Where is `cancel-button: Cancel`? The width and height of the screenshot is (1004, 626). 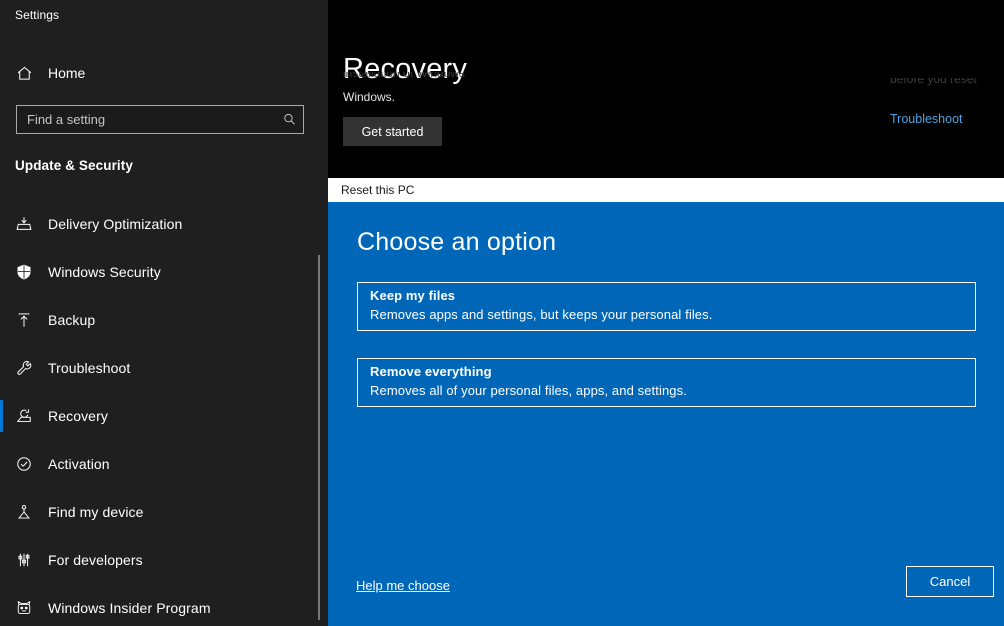 cancel-button: Cancel is located at coordinates (950, 581).